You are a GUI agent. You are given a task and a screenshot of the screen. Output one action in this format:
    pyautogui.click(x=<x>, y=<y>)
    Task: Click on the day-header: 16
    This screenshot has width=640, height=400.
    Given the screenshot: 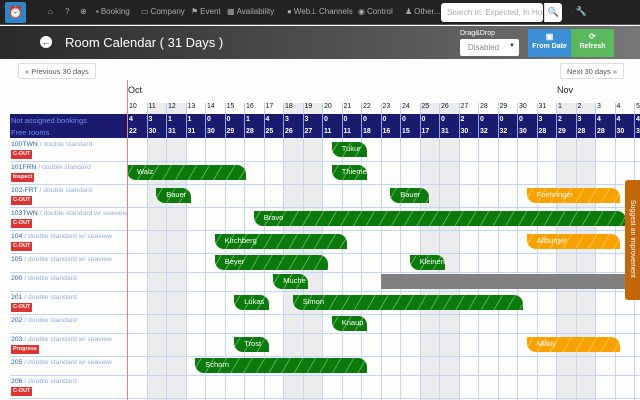 What is the action you would take?
    pyautogui.click(x=254, y=108)
    